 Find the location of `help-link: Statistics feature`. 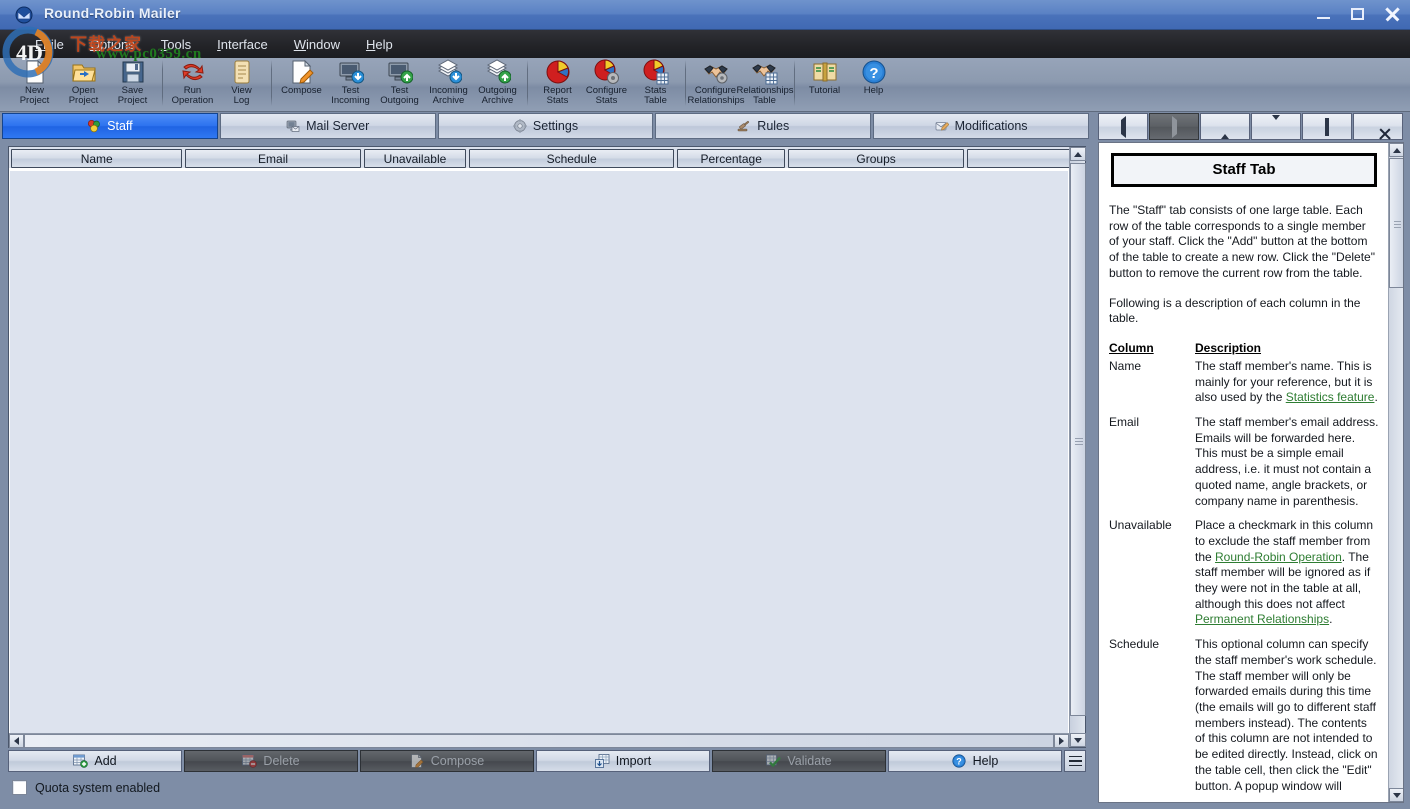

help-link: Statistics feature is located at coordinates (1330, 397).